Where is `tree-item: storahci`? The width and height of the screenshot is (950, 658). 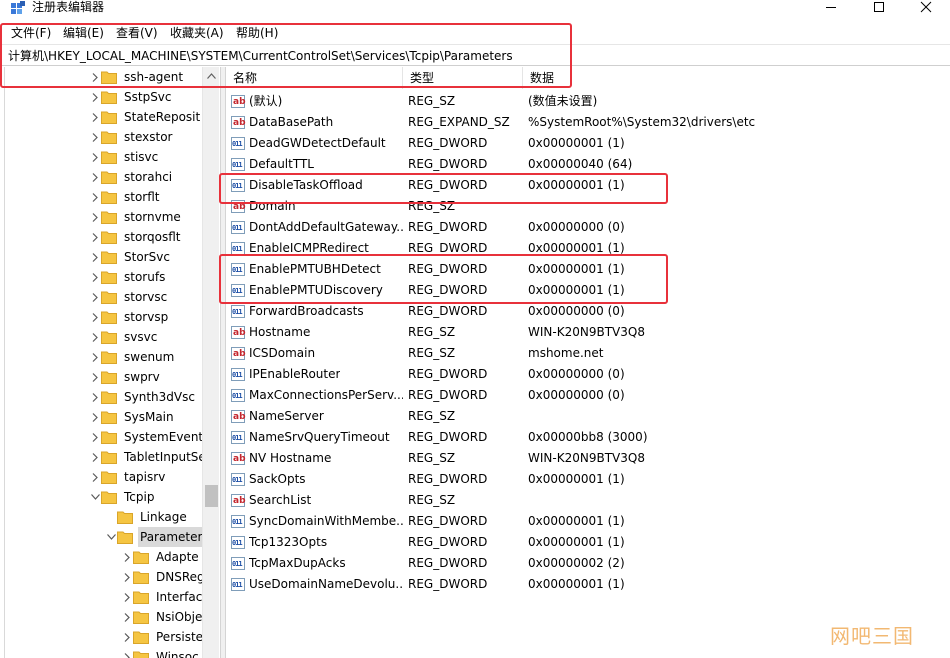 tree-item: storahci is located at coordinates (131, 177).